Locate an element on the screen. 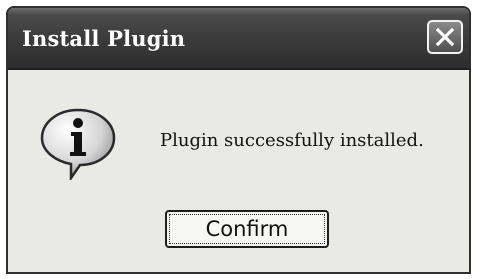  close-icon is located at coordinates (445, 37).